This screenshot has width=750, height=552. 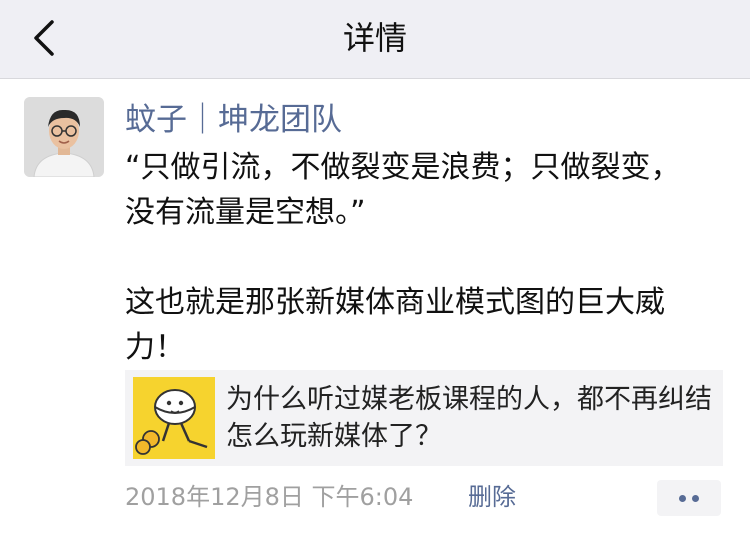 I want to click on link-thumbnail, so click(x=174, y=418).